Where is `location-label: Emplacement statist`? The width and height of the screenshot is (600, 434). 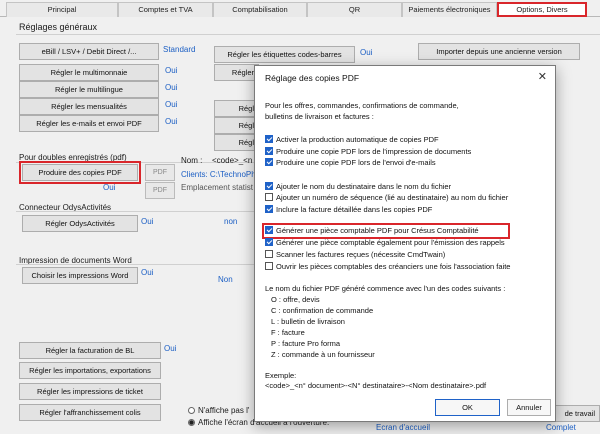 location-label: Emplacement statist is located at coordinates (217, 187).